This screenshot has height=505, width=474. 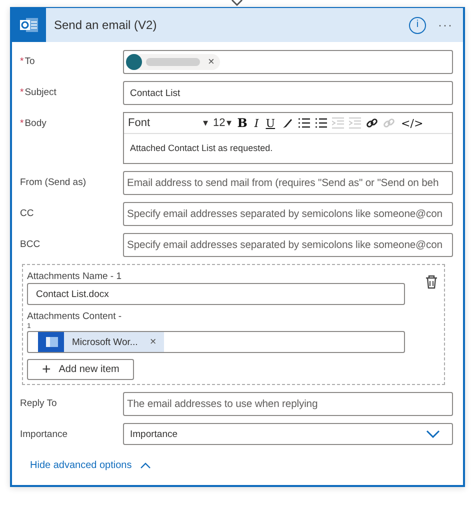 I want to click on to-field: ×, so click(x=288, y=62).